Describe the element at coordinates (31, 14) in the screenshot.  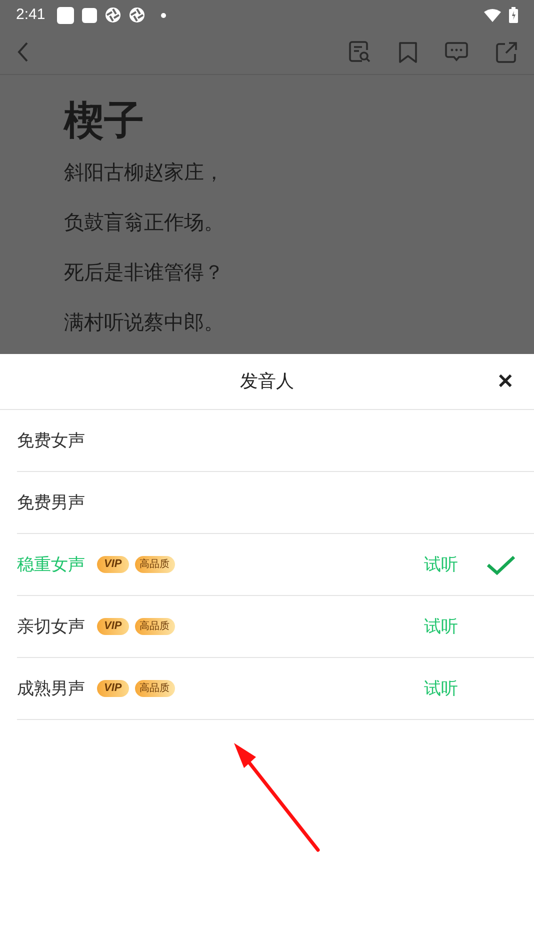
I see `status-time: 2:41` at that location.